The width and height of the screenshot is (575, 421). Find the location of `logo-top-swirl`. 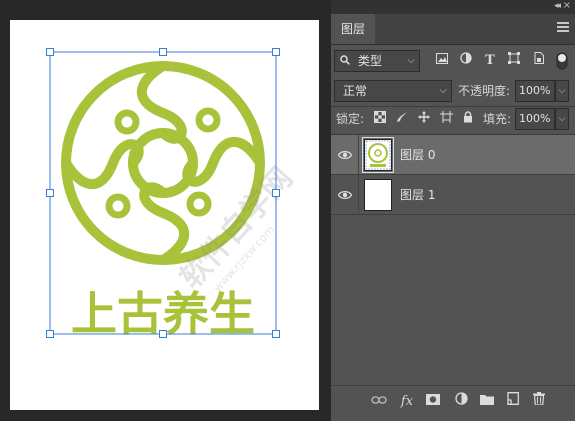

logo-top-swirl is located at coordinates (162, 102).